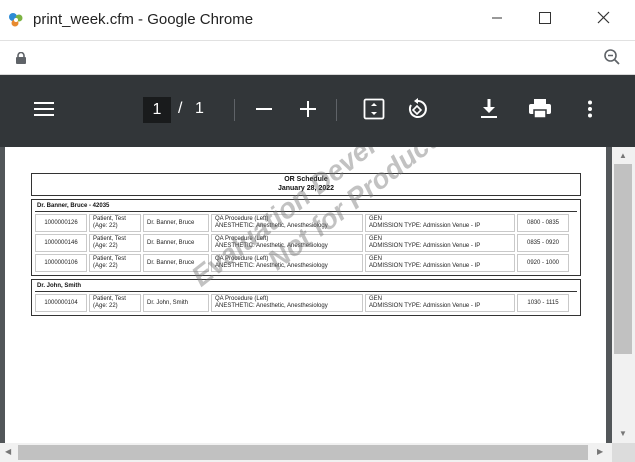  I want to click on chrome-app-icon, so click(16, 20).